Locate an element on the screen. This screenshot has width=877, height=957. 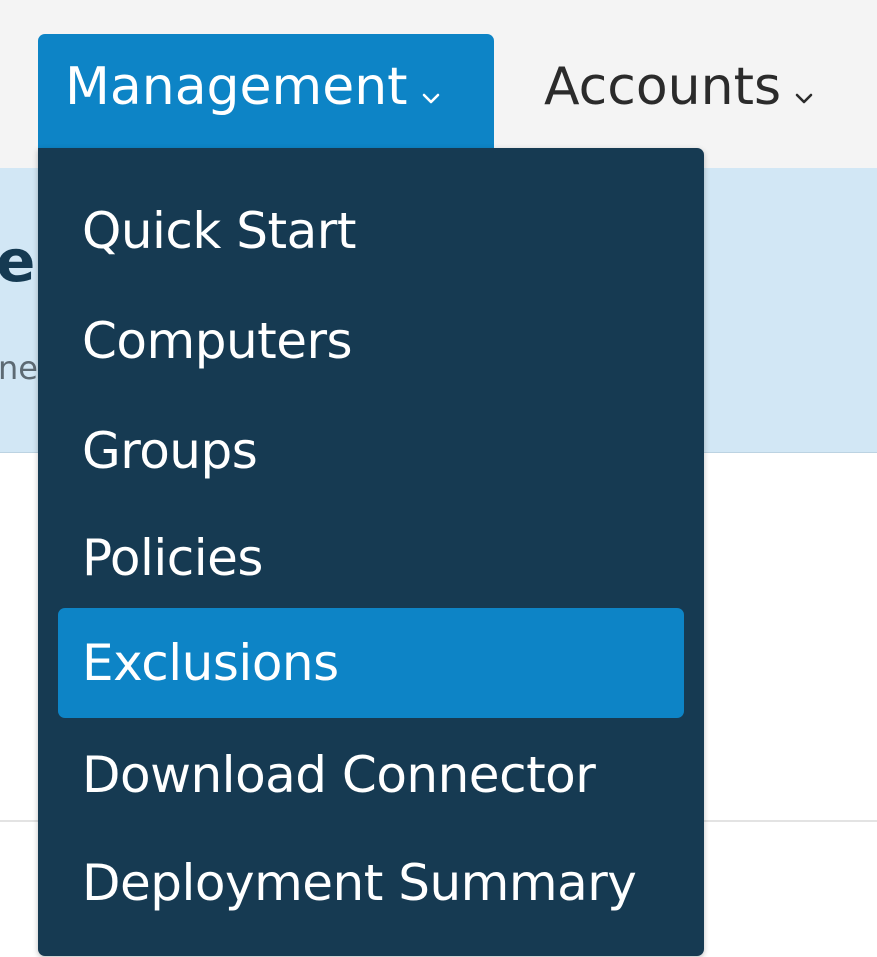
menu-item-groups: Groups is located at coordinates (371, 451).